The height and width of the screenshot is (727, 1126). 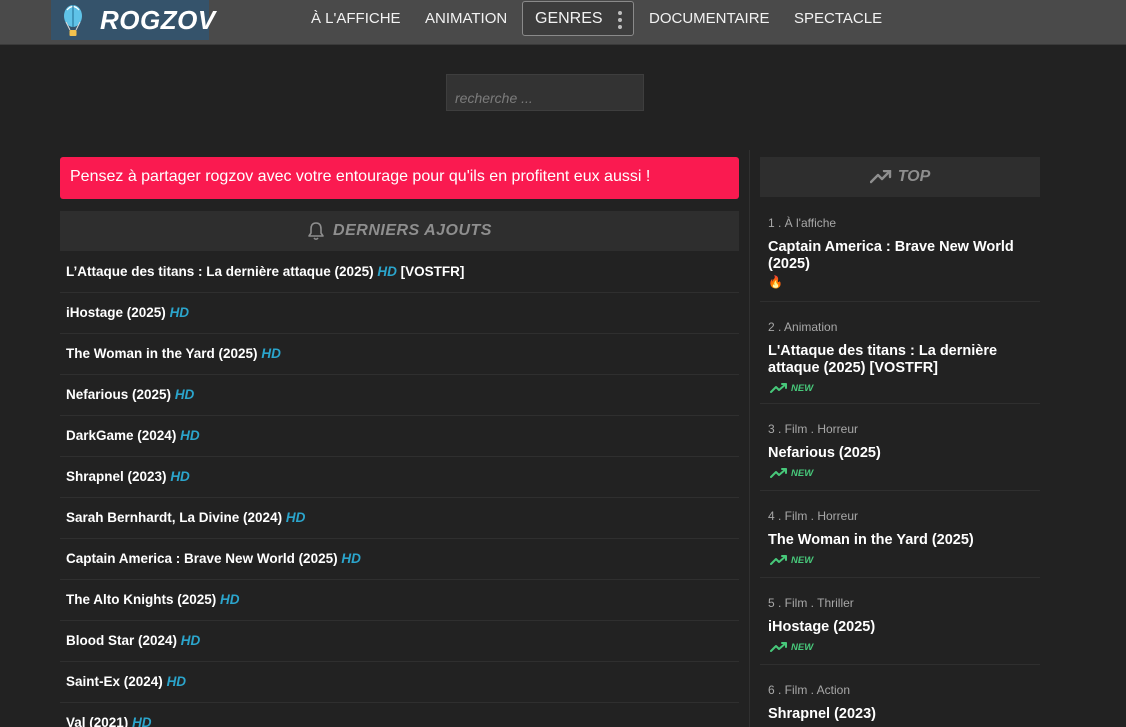 I want to click on latest-item: Sarah Bernhardt, La Divine (2024) HD, so click(x=399, y=518).